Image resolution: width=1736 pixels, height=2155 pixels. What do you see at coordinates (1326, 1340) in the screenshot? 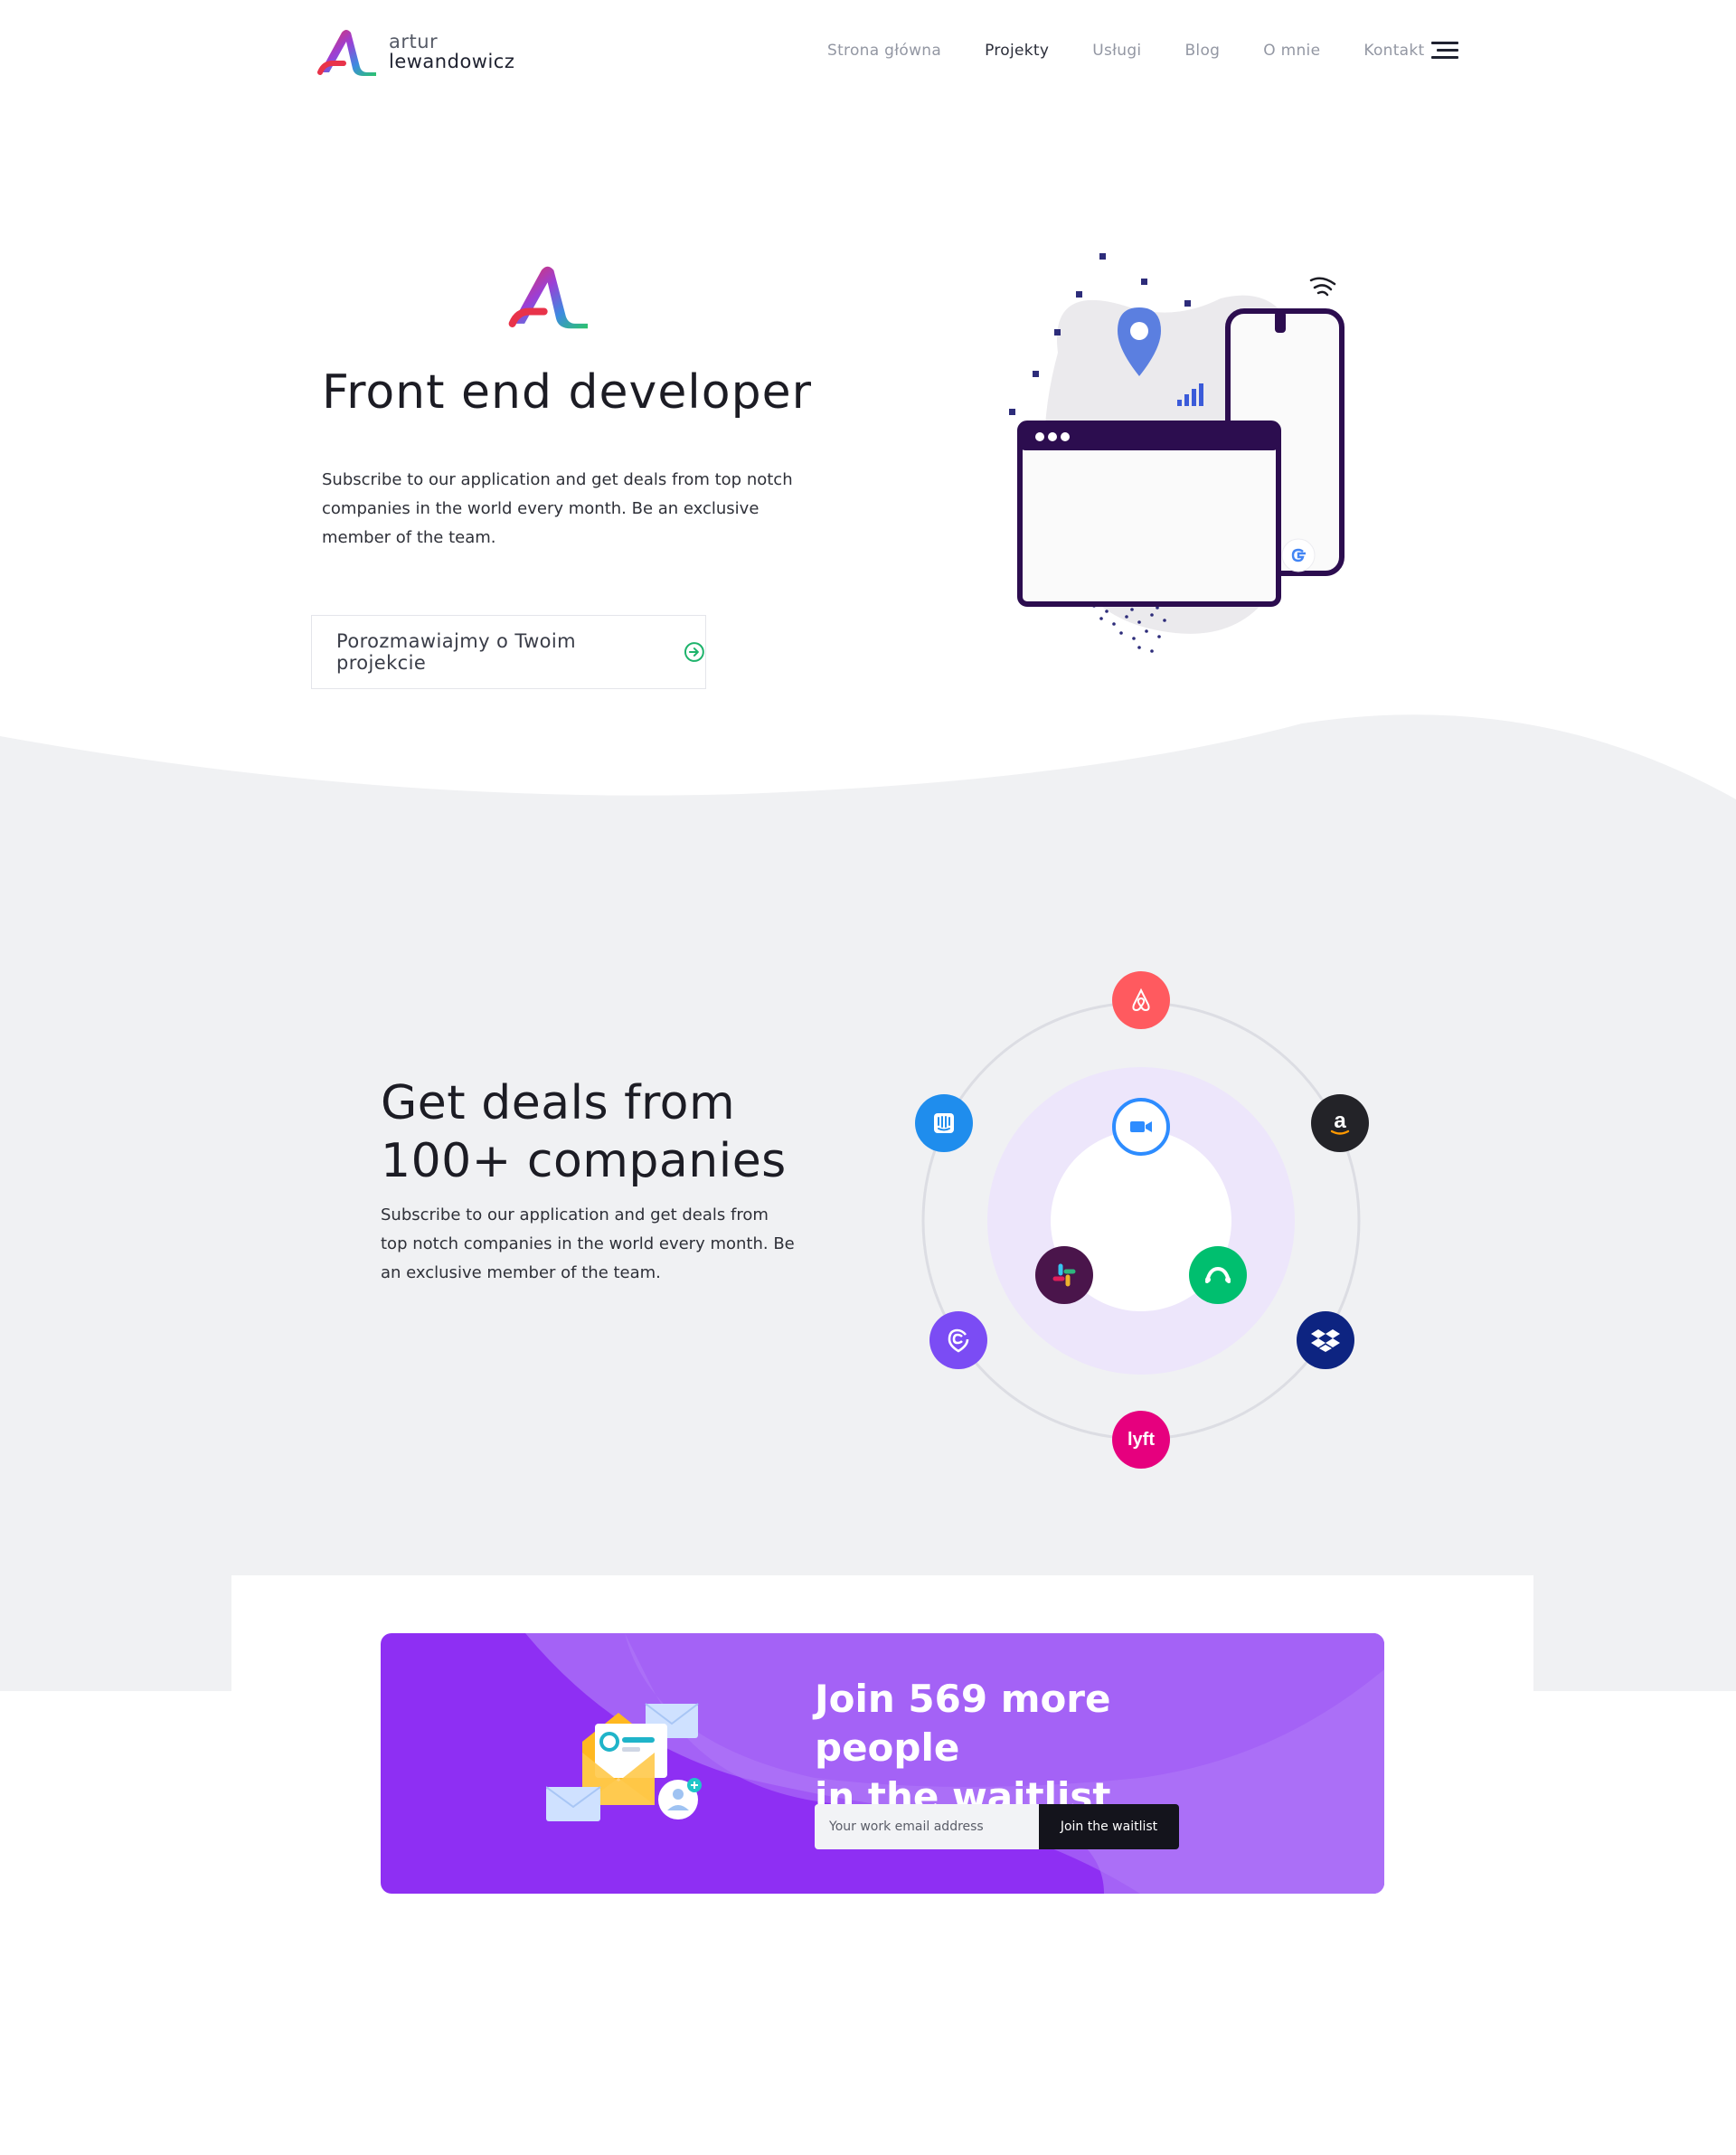
I see `dropbox-icon` at bounding box center [1326, 1340].